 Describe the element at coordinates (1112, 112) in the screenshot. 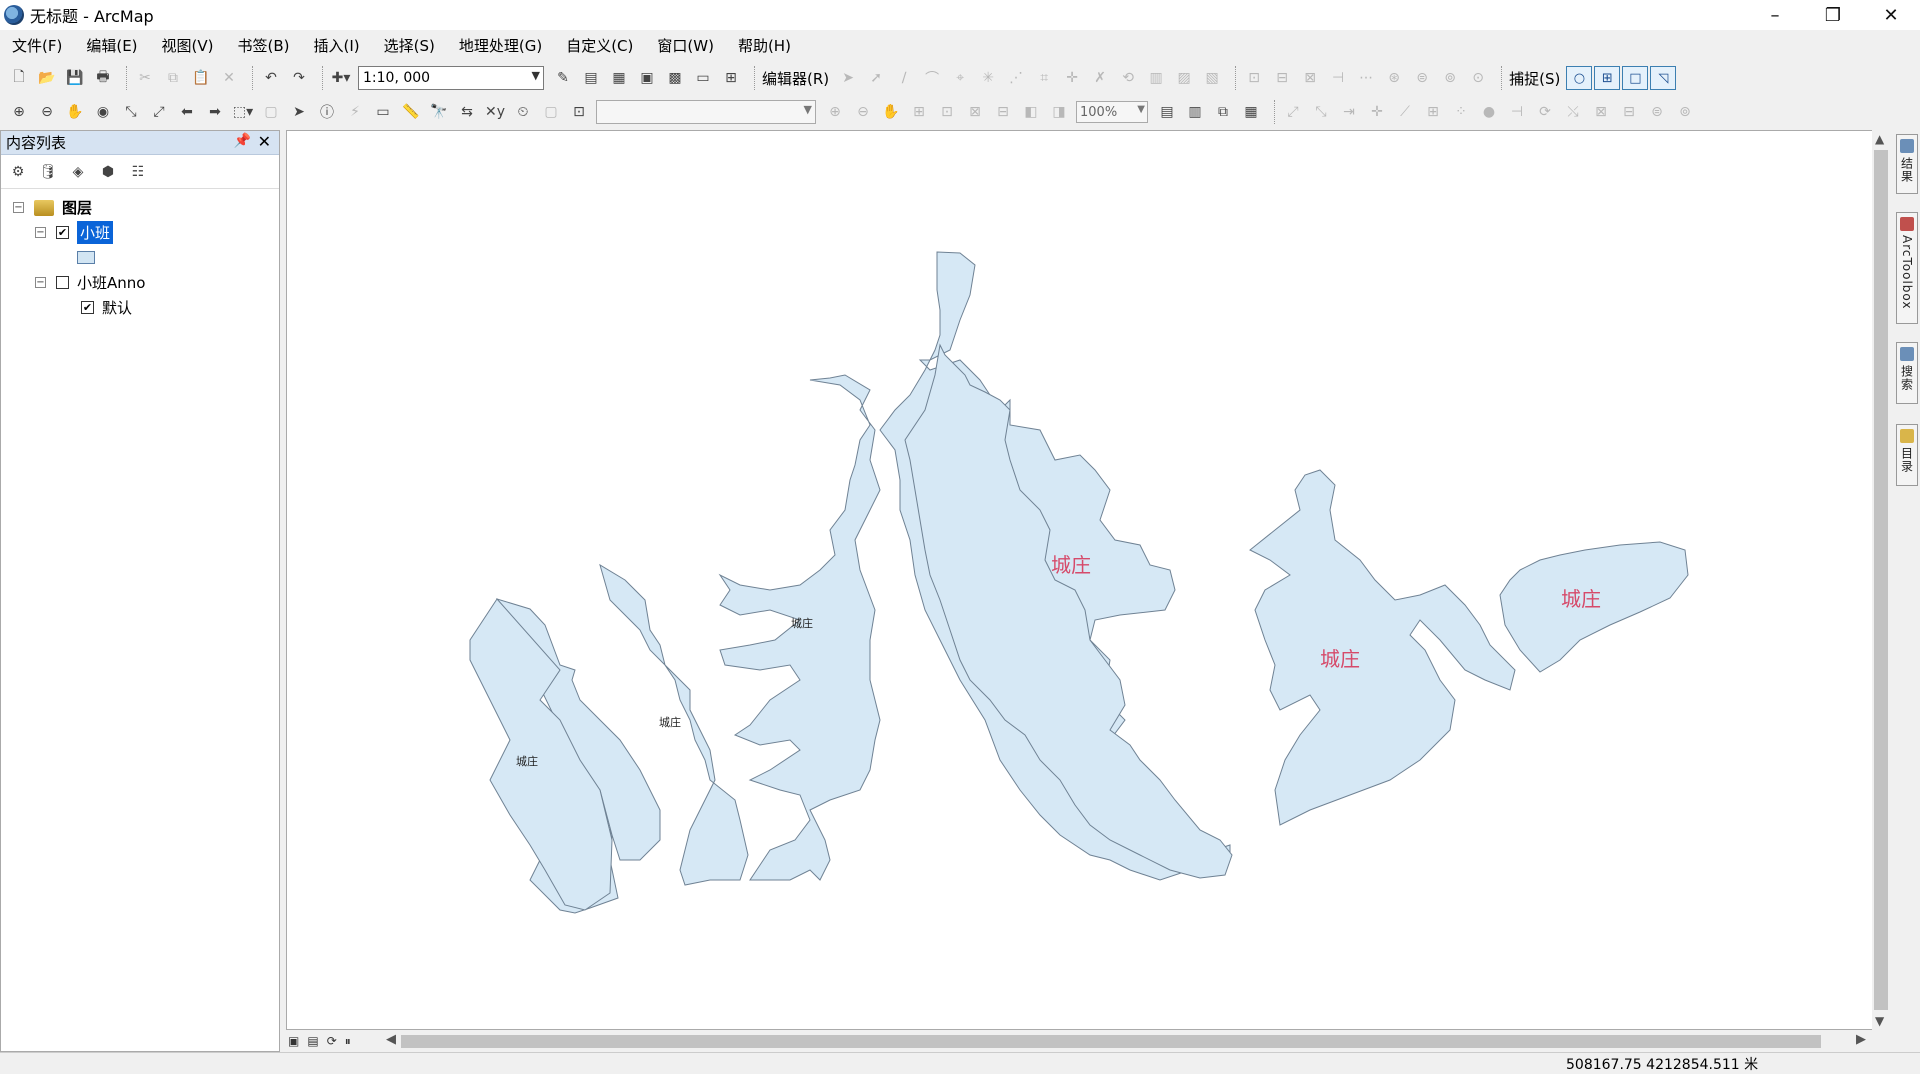

I see `layout-zoom-percent: 100% ▼` at that location.